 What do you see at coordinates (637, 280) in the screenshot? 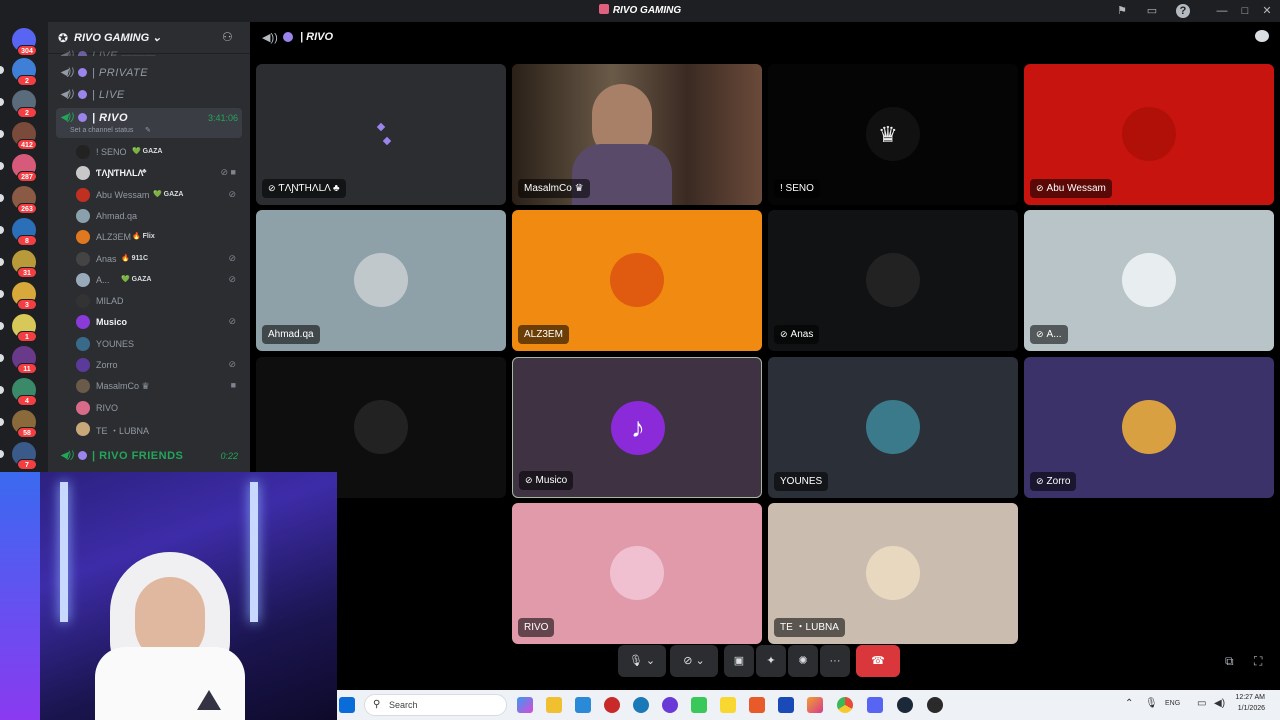
I see `participant-tile: ALZ3EM` at bounding box center [637, 280].